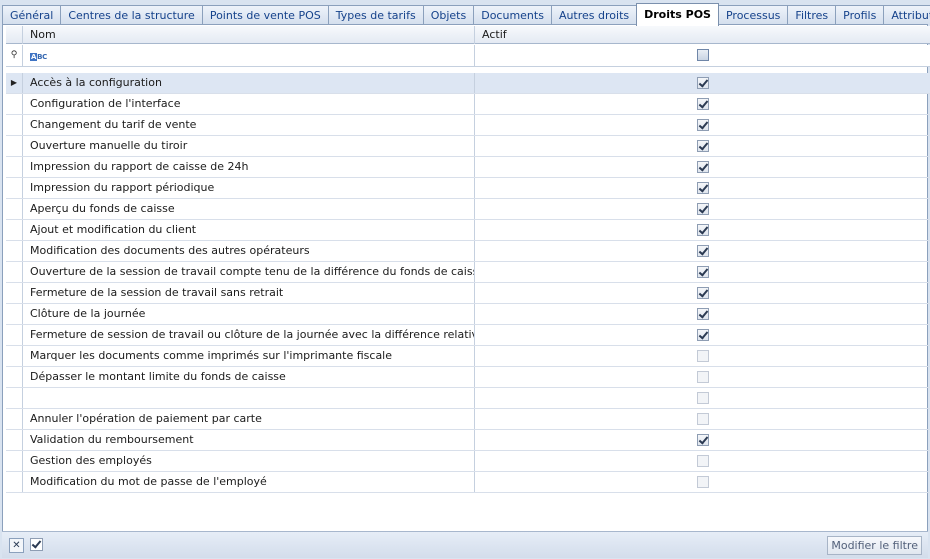  What do you see at coordinates (594, 15) in the screenshot?
I see `tab-6: Autres droits` at bounding box center [594, 15].